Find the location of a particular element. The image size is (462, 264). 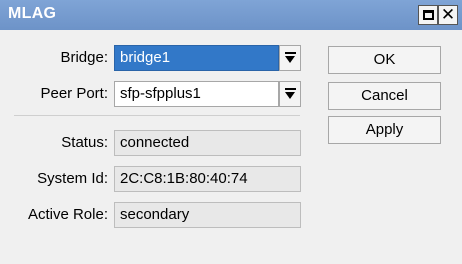

status-label: Status: is located at coordinates (84, 142).